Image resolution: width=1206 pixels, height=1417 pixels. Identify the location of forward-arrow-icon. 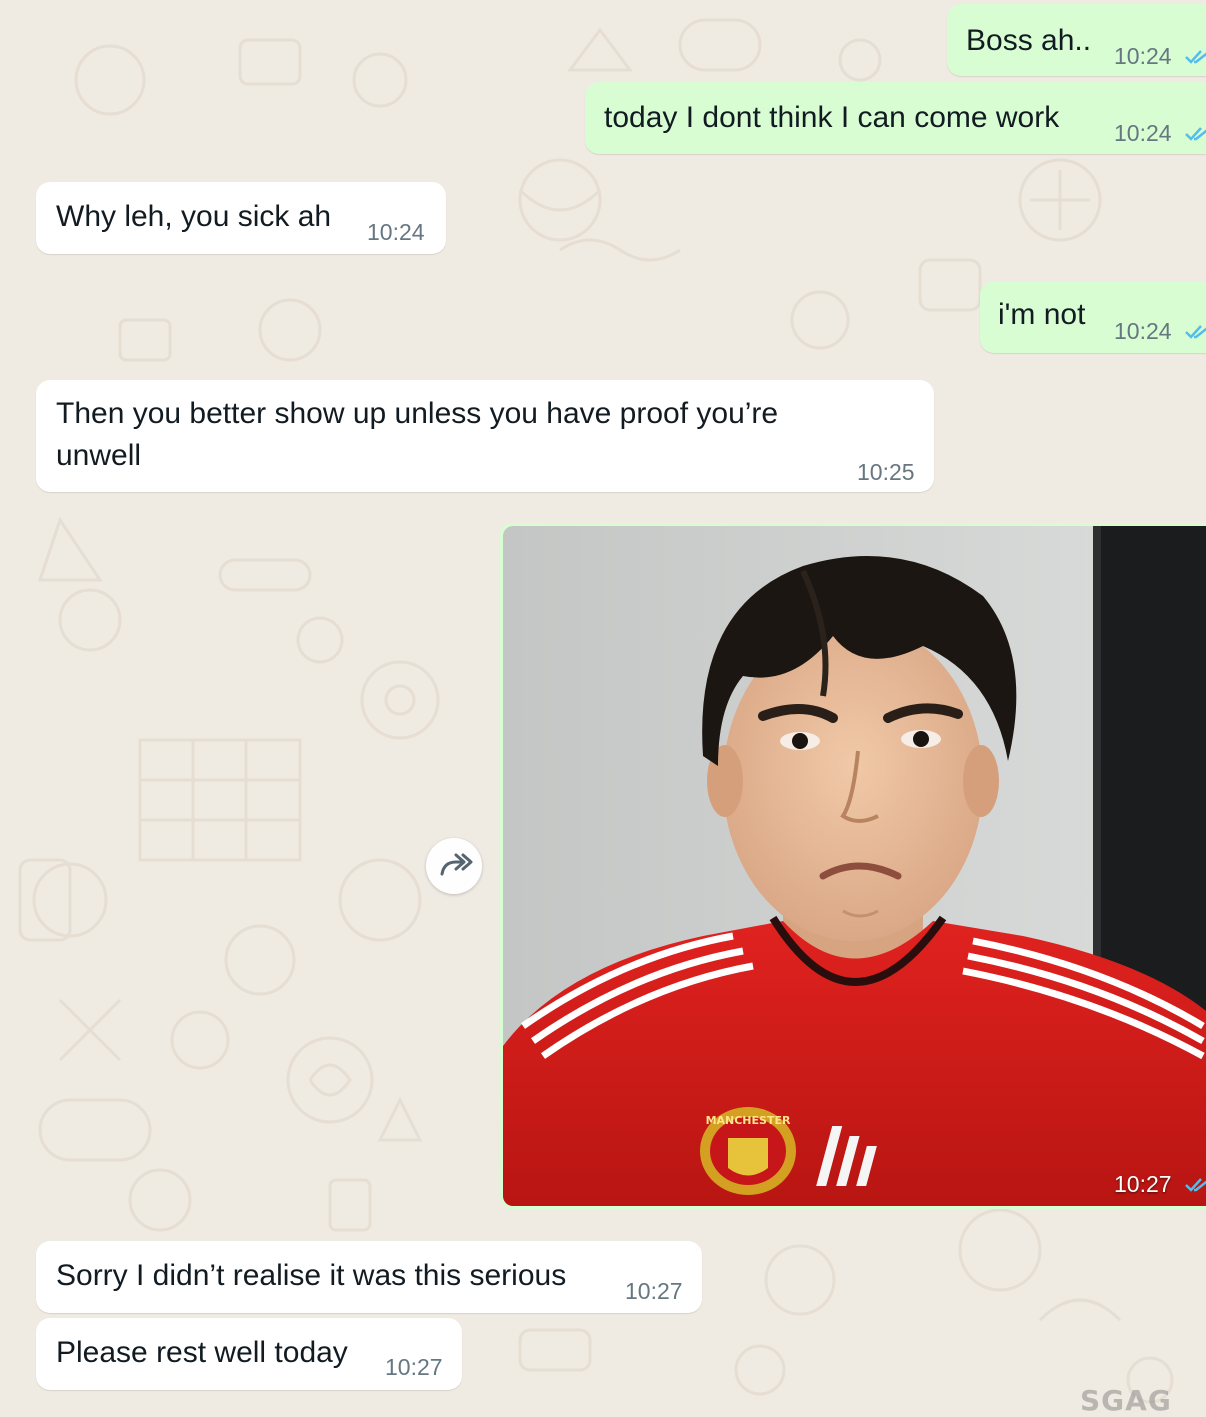
(456, 864).